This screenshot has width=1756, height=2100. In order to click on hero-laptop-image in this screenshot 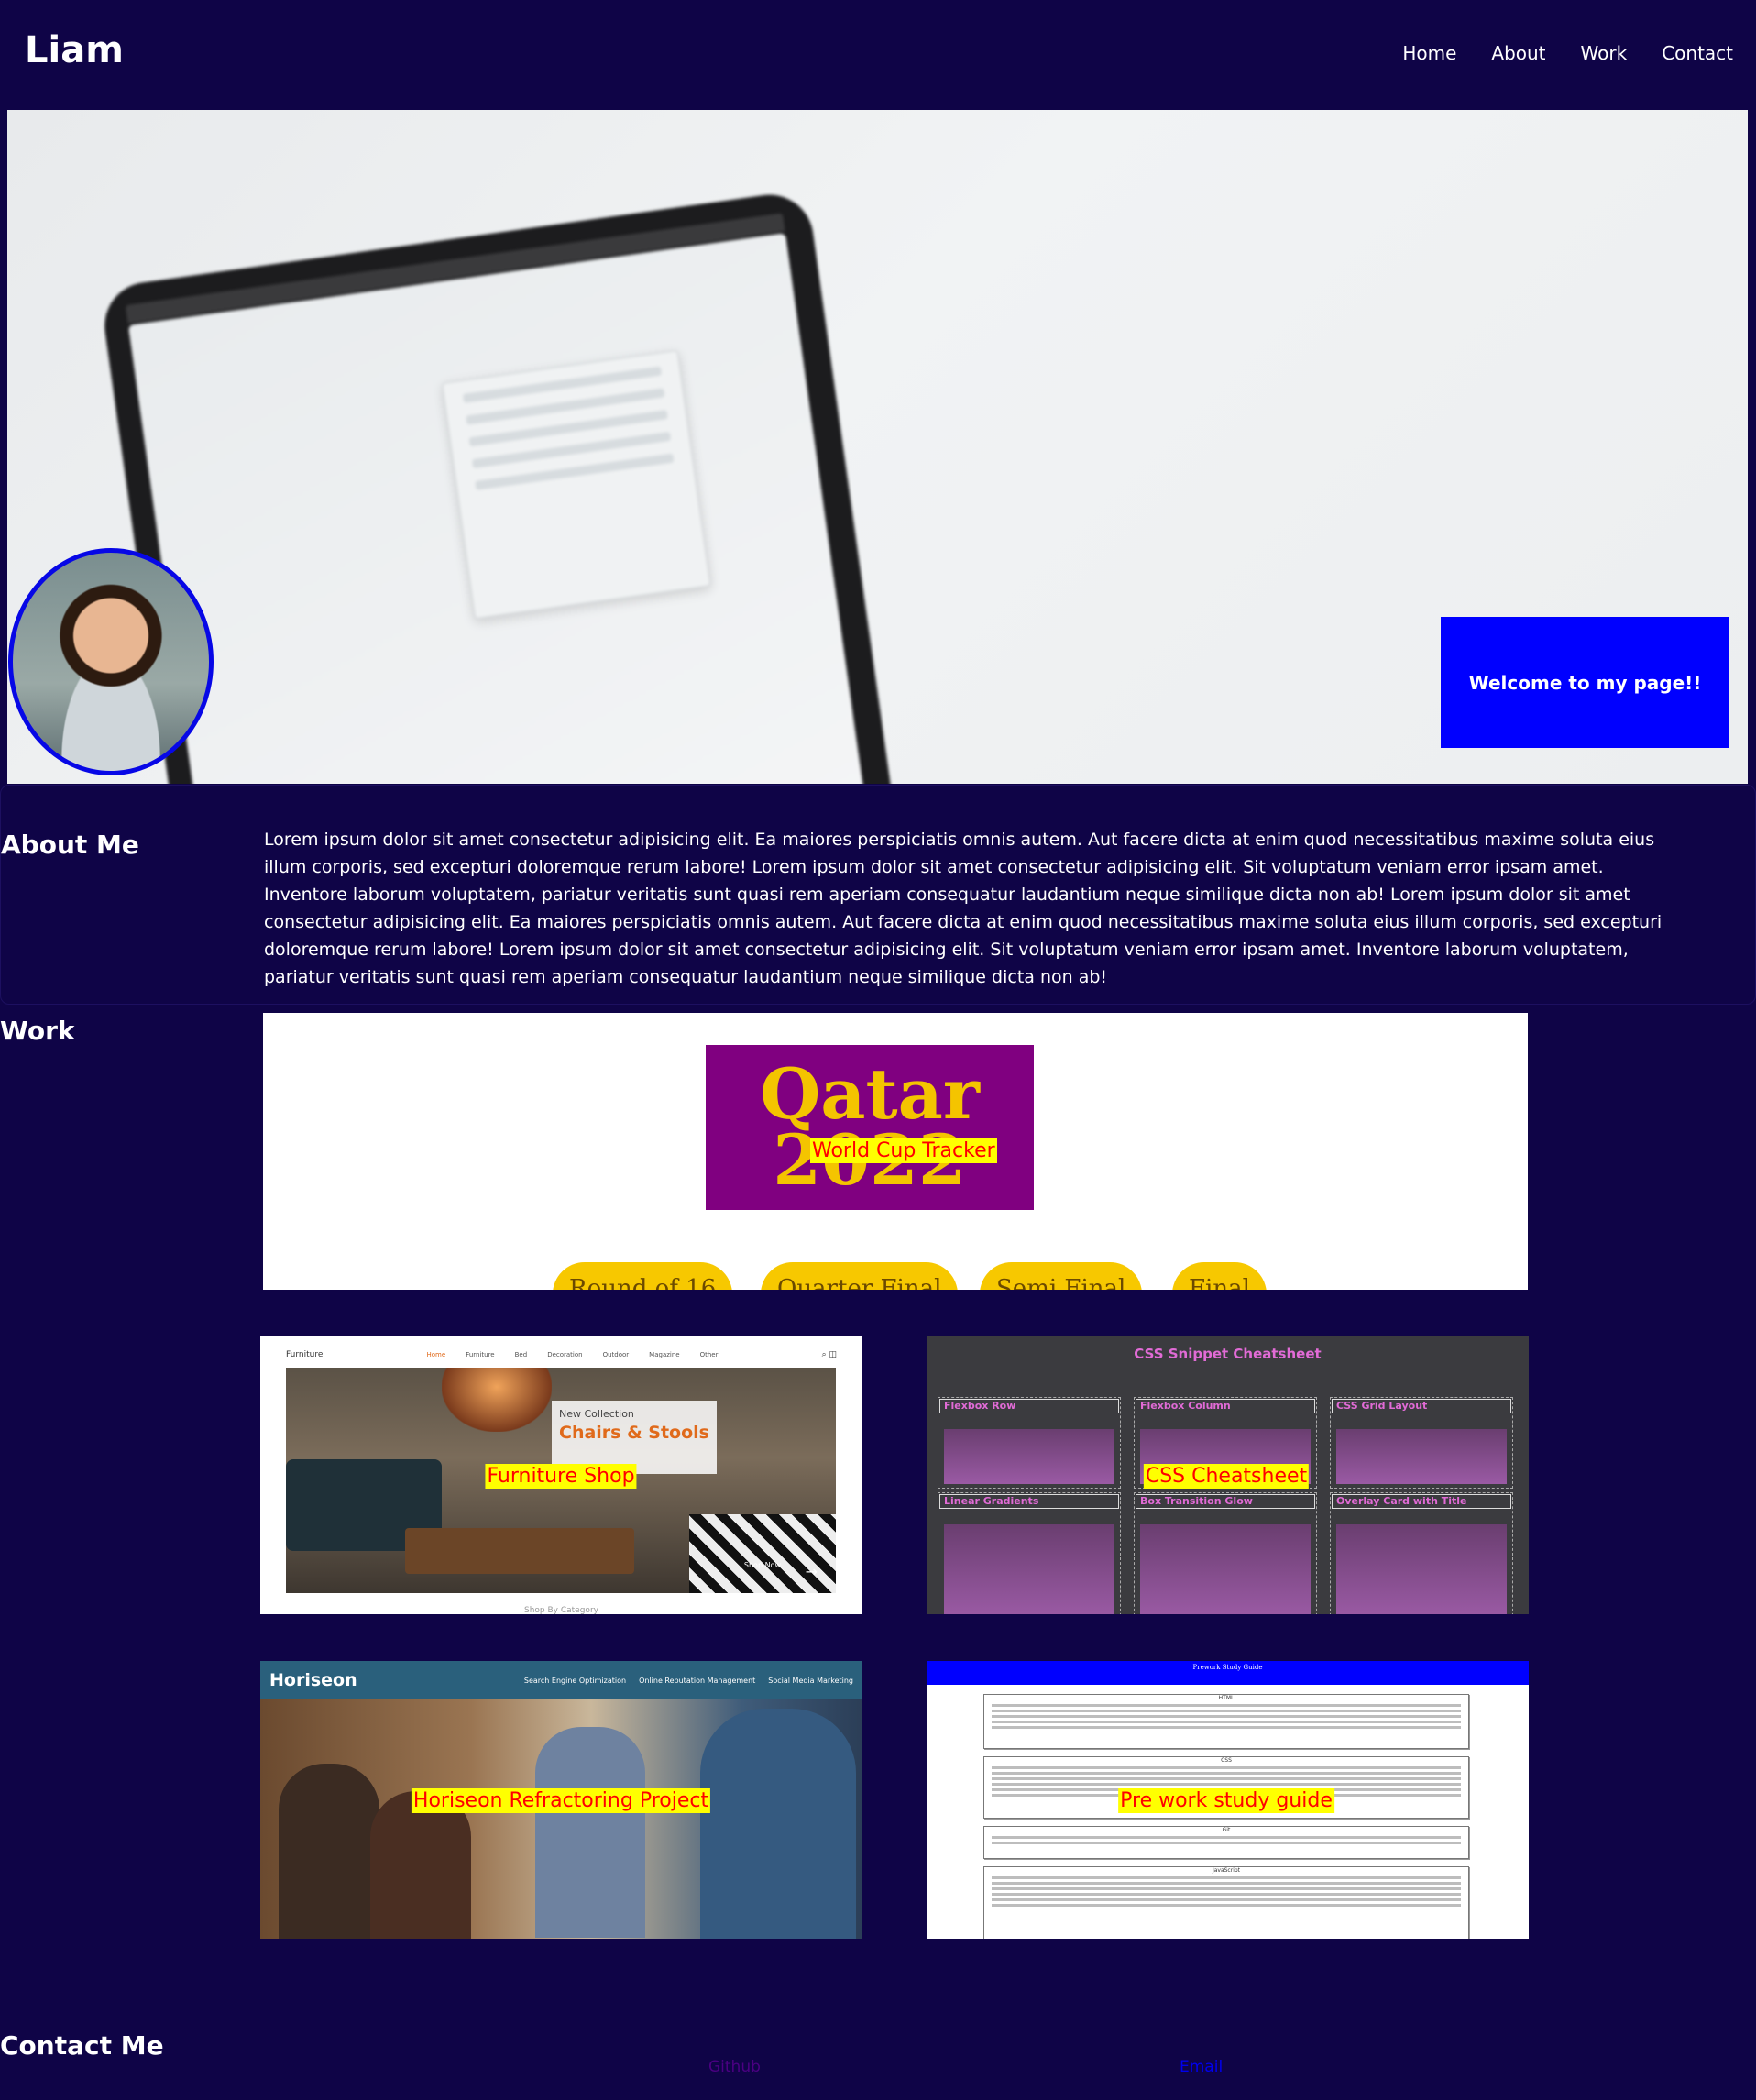, I will do `click(502, 486)`.